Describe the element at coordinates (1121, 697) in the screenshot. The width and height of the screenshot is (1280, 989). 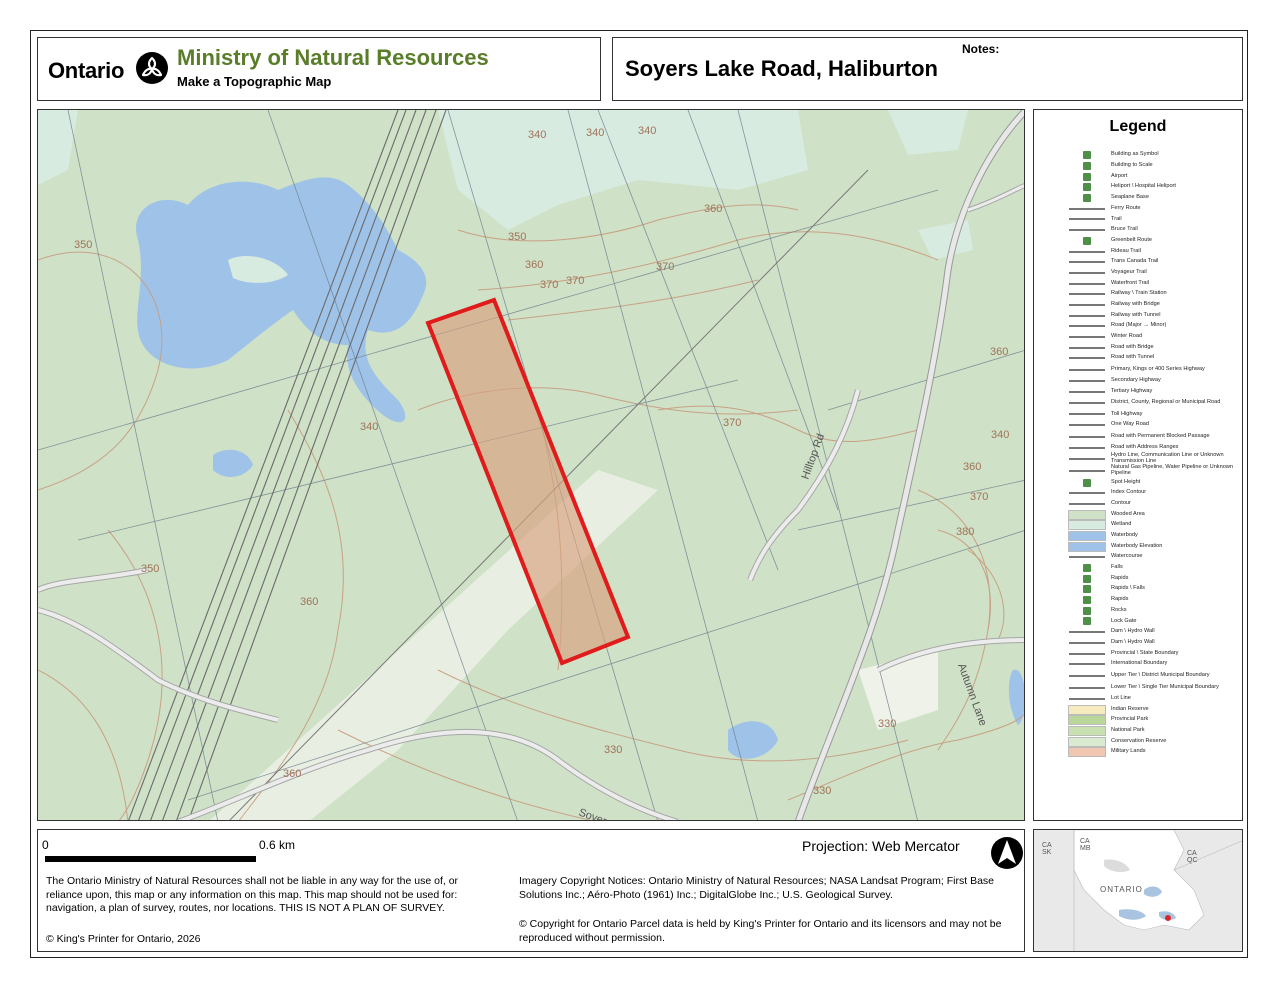
I see `legend-item-label: Lot Line` at that location.